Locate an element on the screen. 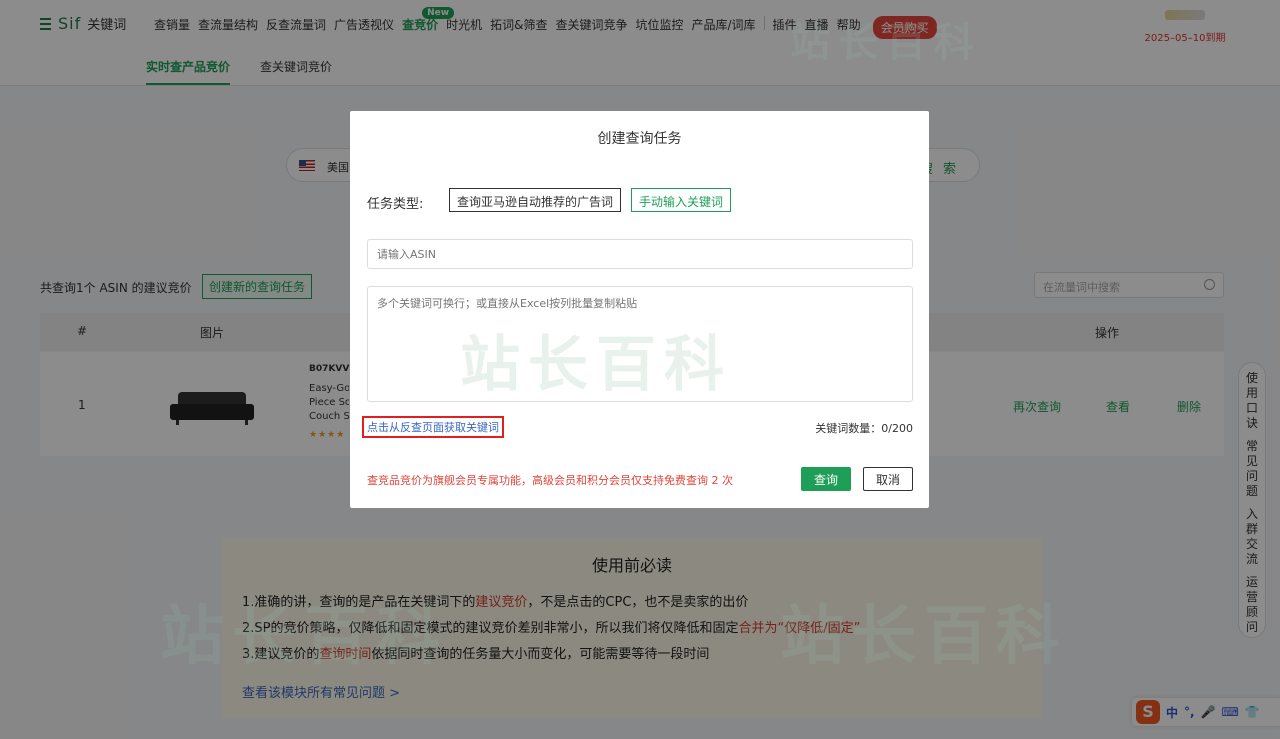 The width and height of the screenshot is (1280, 739). keyword-count: 关键词数量：0/200 is located at coordinates (864, 428).